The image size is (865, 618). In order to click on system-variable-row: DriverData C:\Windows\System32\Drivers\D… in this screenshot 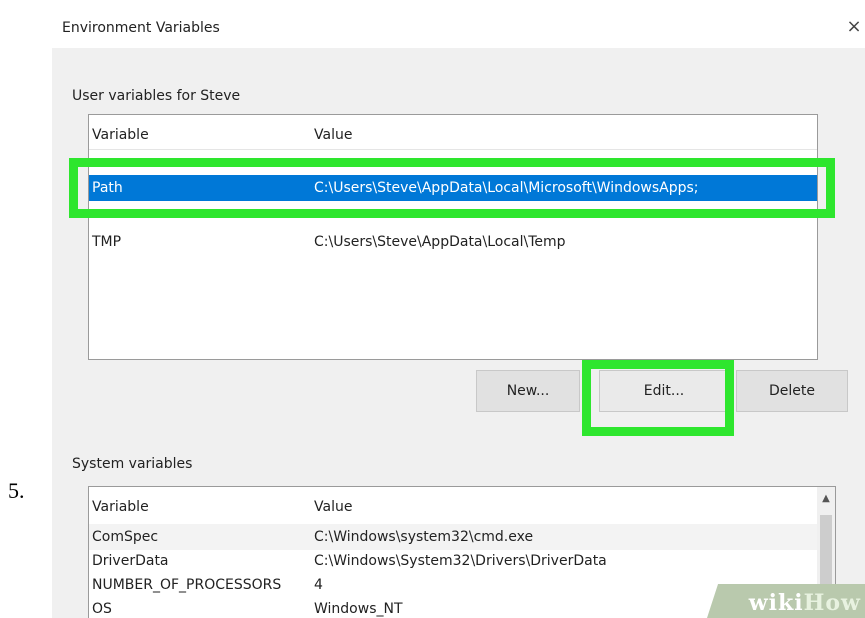, I will do `click(462, 561)`.